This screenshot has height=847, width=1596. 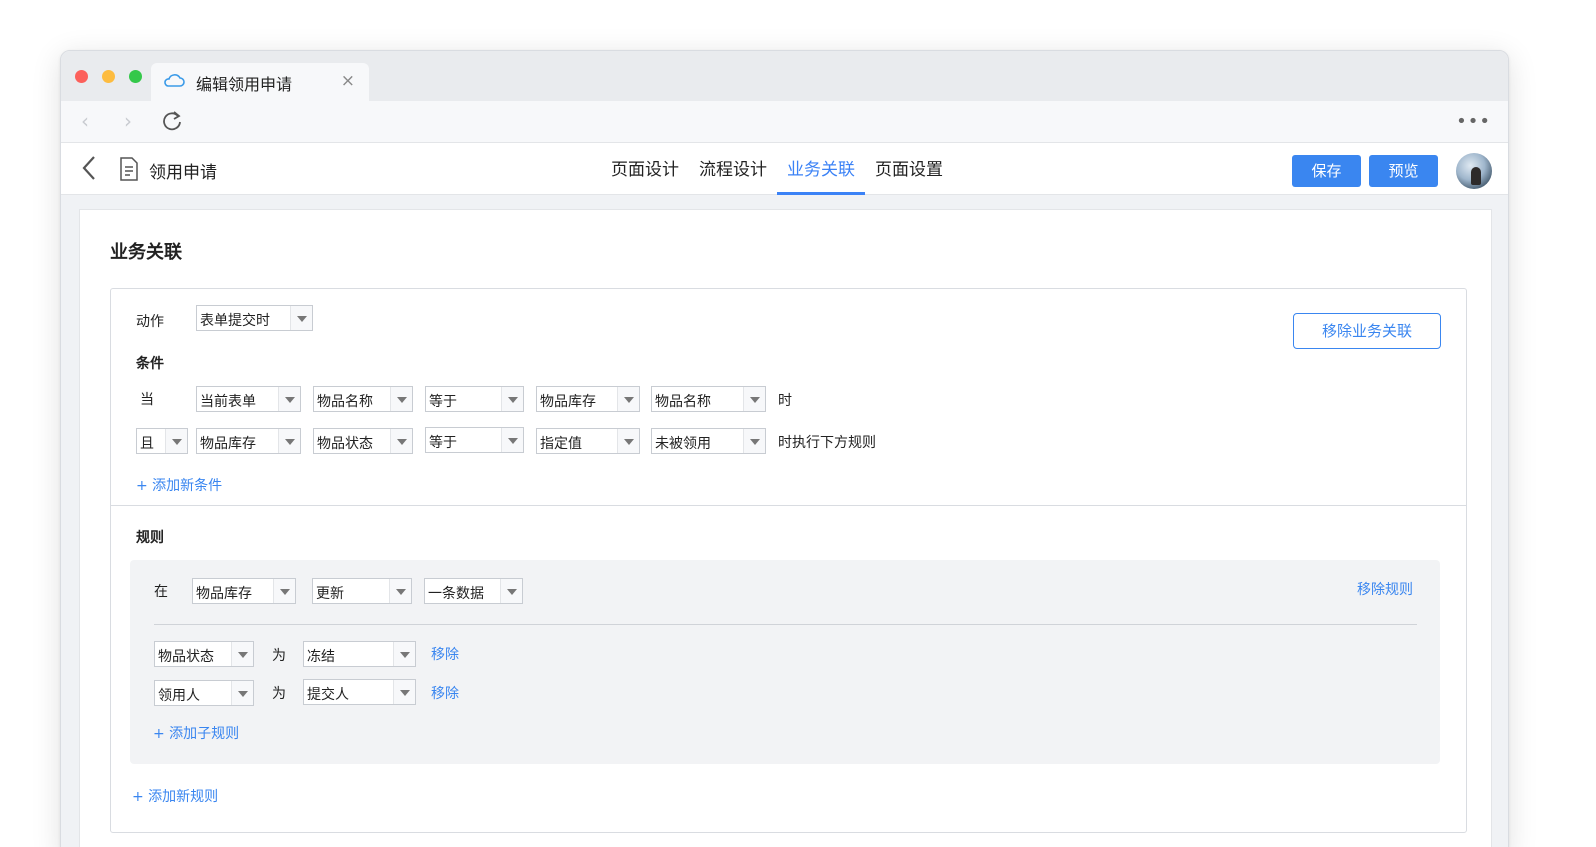 What do you see at coordinates (363, 399) in the screenshot?
I see `condition-field-select: 物品名称` at bounding box center [363, 399].